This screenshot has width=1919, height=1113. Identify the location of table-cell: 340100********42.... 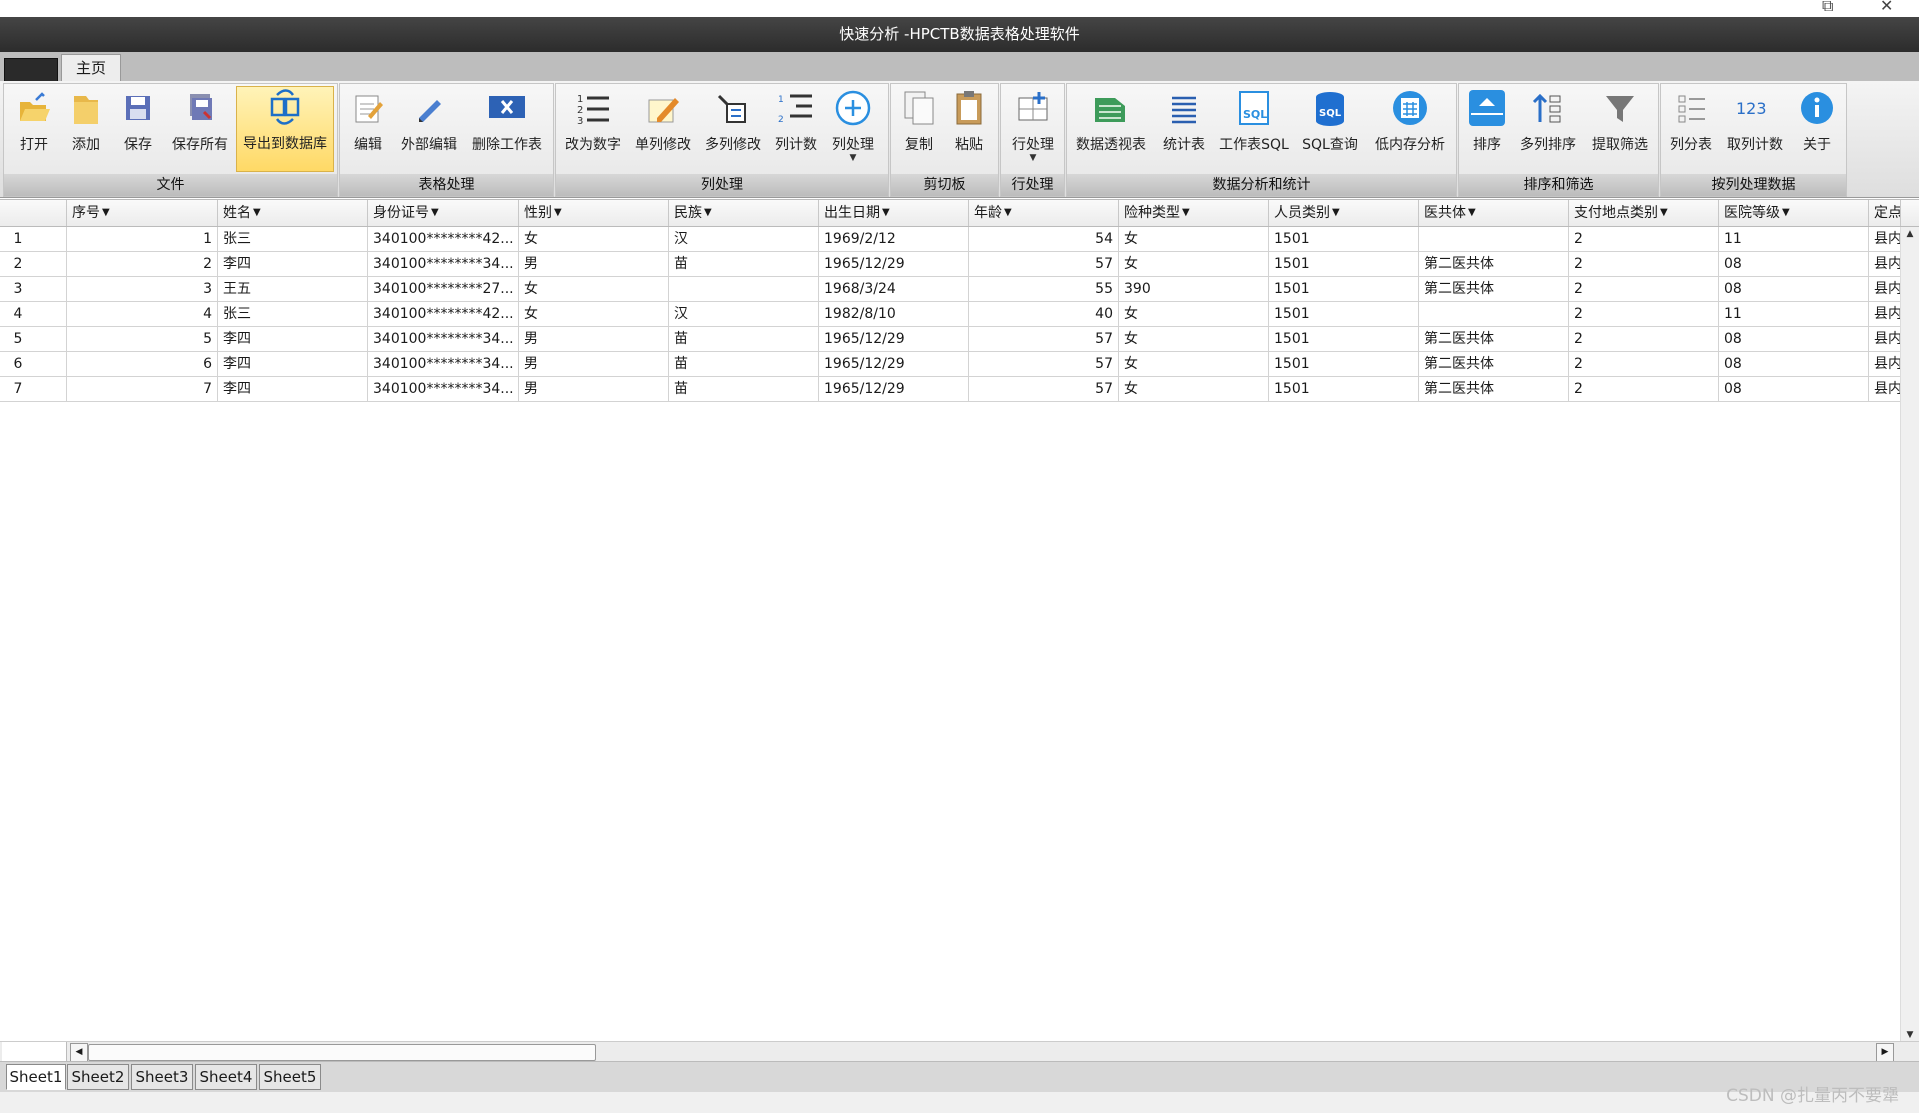
(443, 314).